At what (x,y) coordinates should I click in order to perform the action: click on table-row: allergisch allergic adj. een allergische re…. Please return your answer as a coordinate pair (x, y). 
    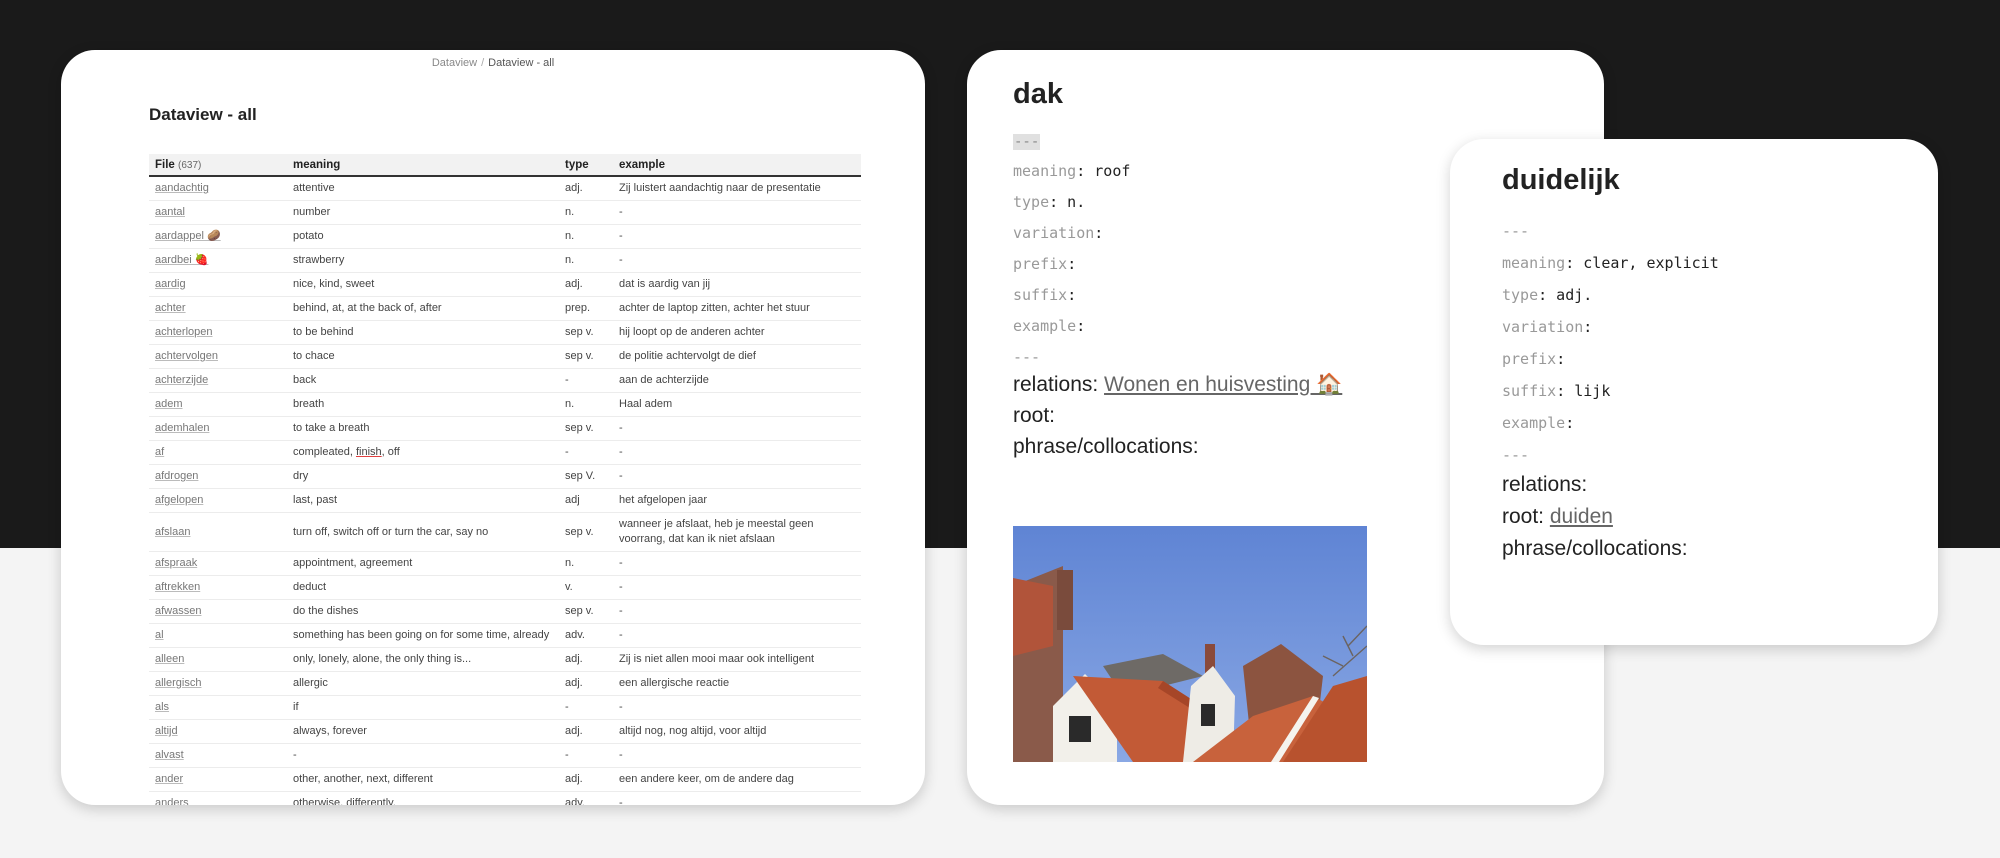
    Looking at the image, I should click on (505, 683).